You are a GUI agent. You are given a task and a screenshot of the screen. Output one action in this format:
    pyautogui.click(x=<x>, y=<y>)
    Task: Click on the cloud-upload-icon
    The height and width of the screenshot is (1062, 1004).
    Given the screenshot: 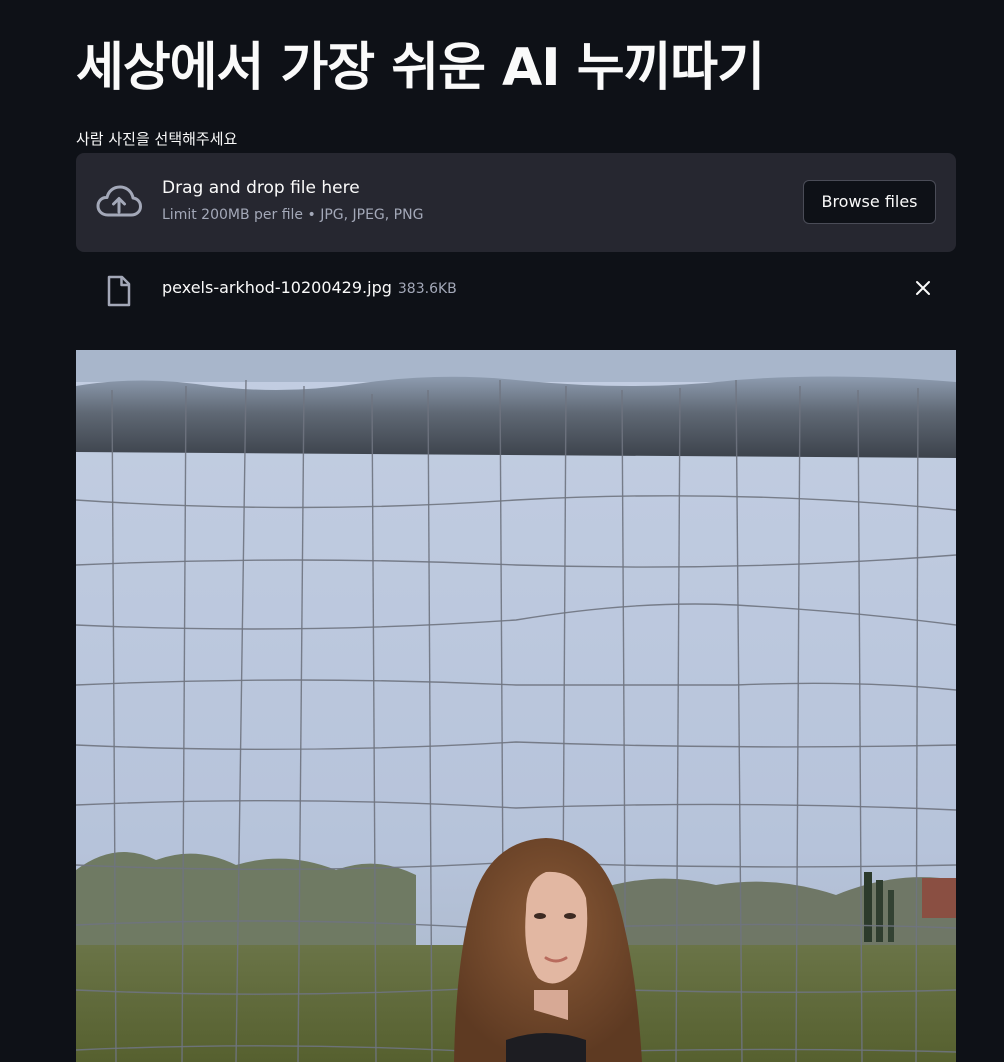 What is the action you would take?
    pyautogui.click(x=119, y=201)
    